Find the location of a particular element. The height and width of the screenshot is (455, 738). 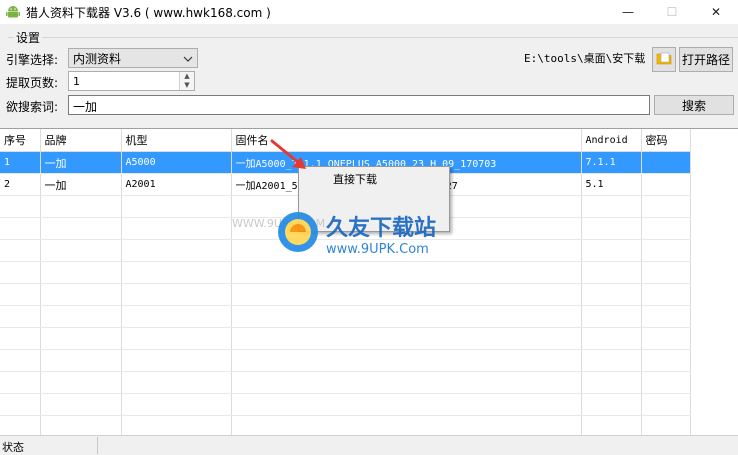

menu-item-direct-download: 直接下载 is located at coordinates (355, 179).